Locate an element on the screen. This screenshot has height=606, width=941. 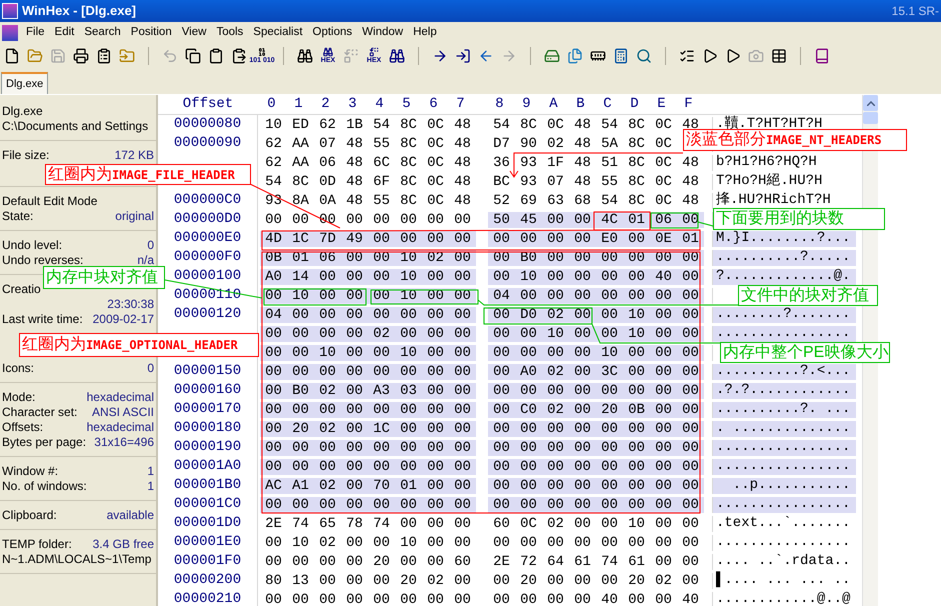
offset-cell-text: 000000C0 is located at coordinates (208, 200).